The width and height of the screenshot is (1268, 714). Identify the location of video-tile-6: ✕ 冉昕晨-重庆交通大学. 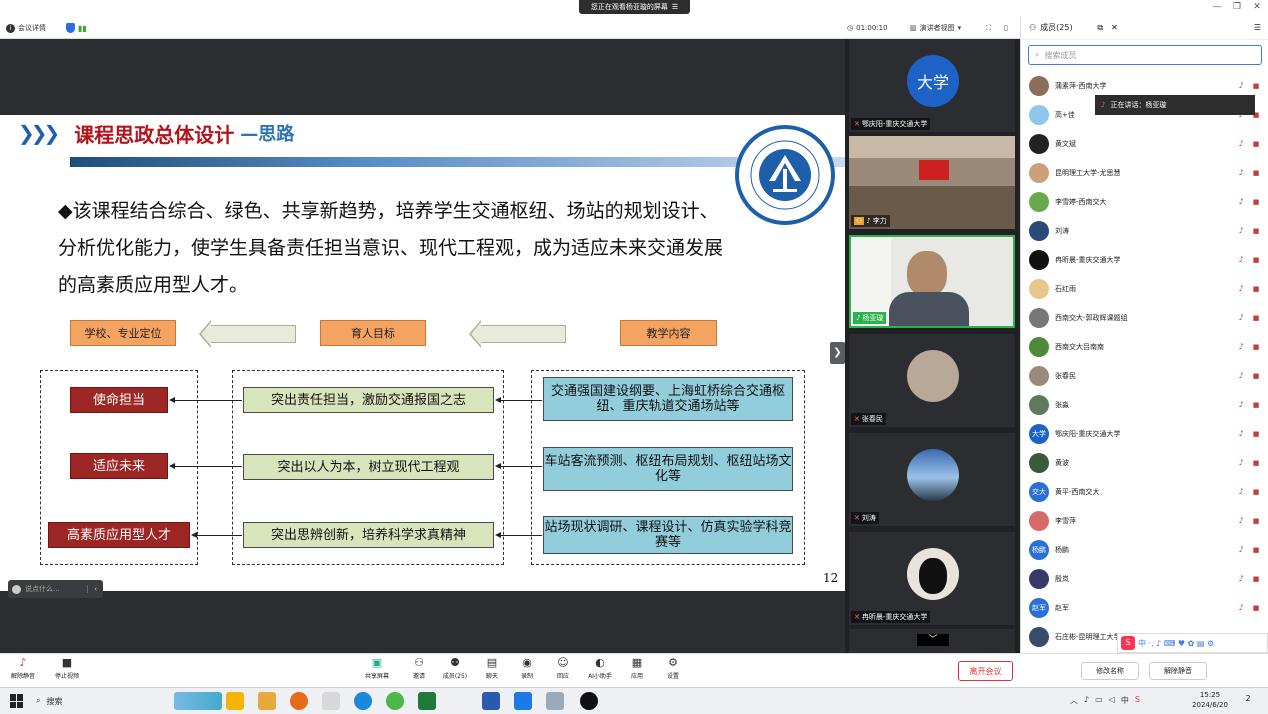
(932, 578).